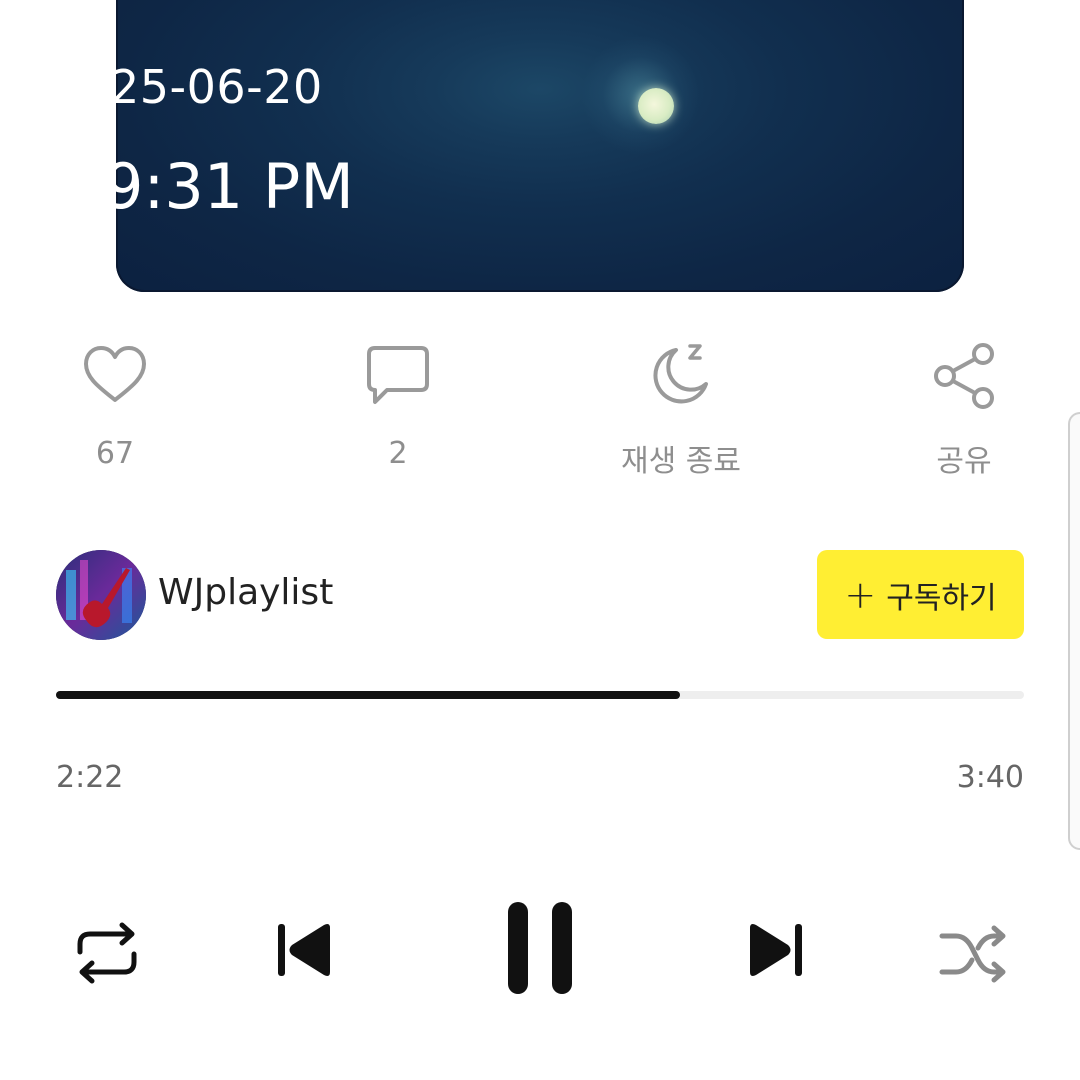  I want to click on skip-next-icon, so click(776, 950).